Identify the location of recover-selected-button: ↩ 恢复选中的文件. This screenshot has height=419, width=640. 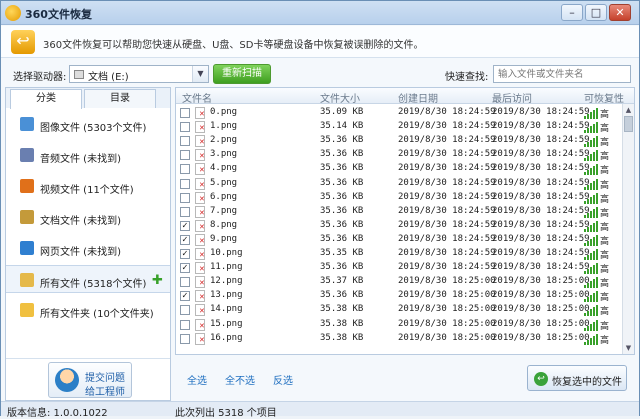
(577, 378).